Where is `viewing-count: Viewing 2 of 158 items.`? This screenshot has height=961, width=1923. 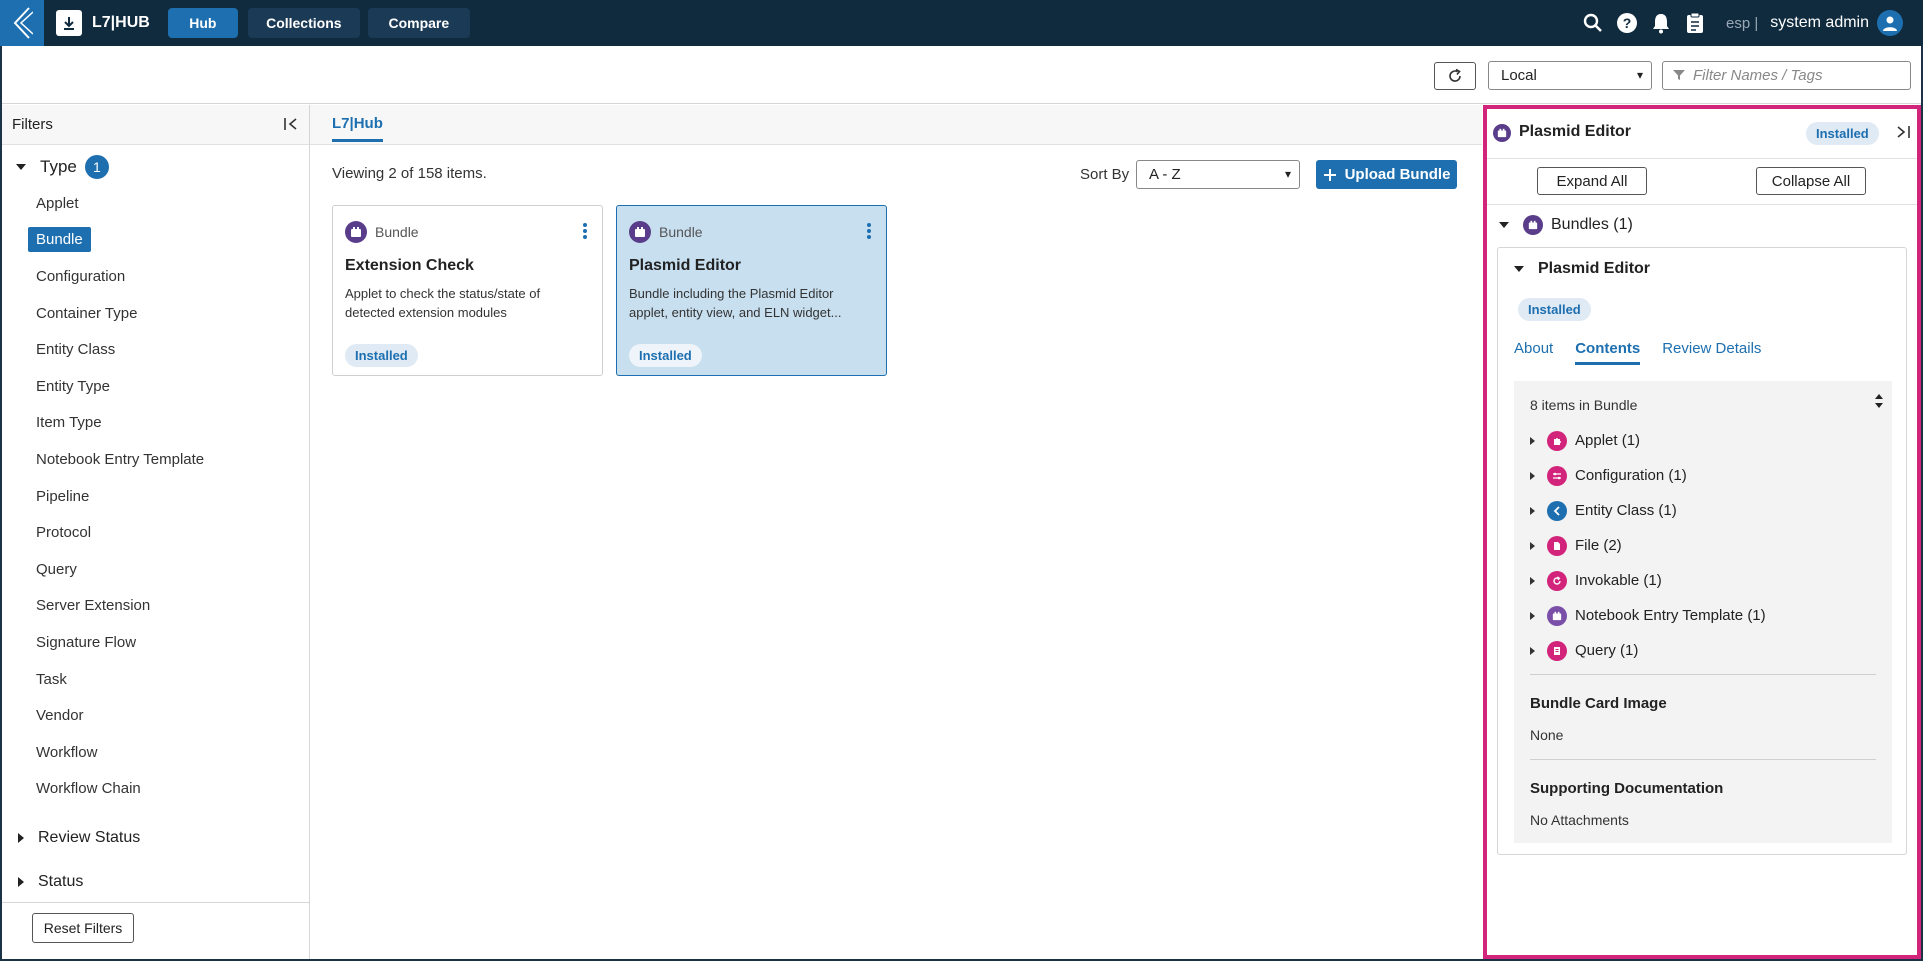
viewing-count: Viewing 2 of 158 items. is located at coordinates (409, 173).